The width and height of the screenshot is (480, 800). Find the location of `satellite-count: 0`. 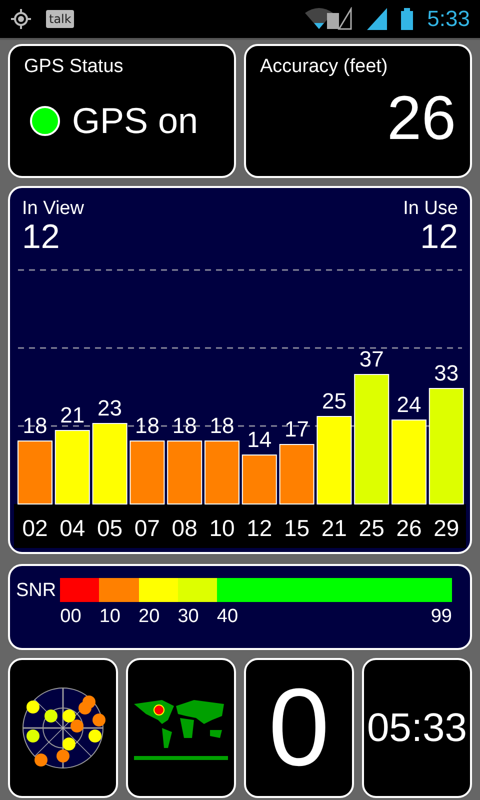

satellite-count: 0 is located at coordinates (299, 728).